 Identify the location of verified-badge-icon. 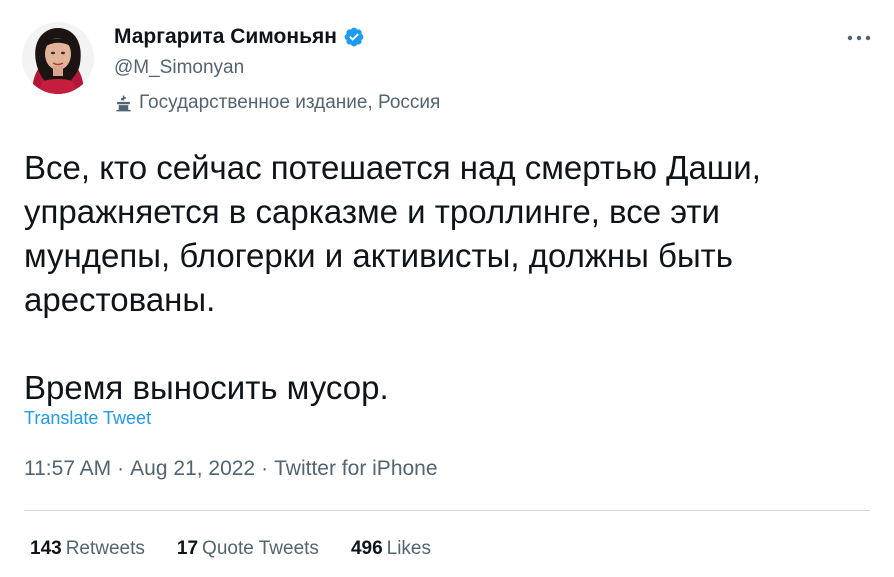
(354, 37).